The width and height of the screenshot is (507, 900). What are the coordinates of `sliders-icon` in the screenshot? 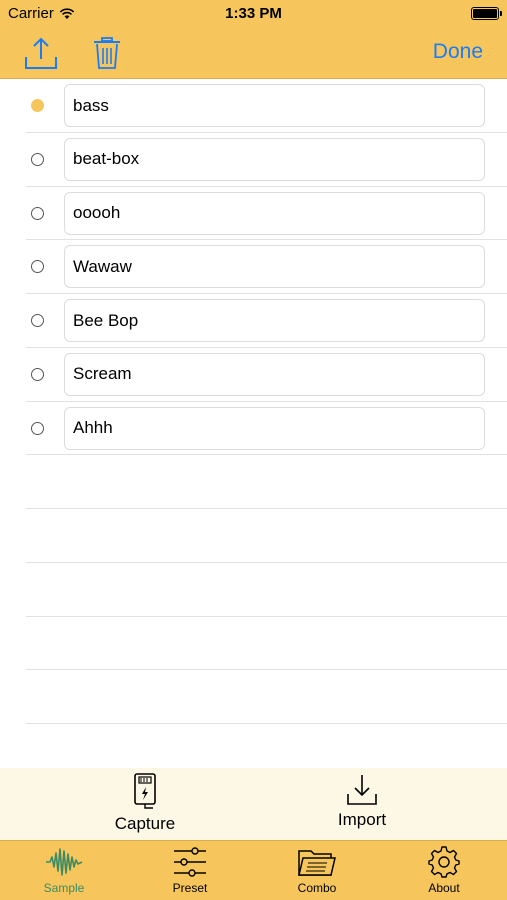 It's located at (190, 862).